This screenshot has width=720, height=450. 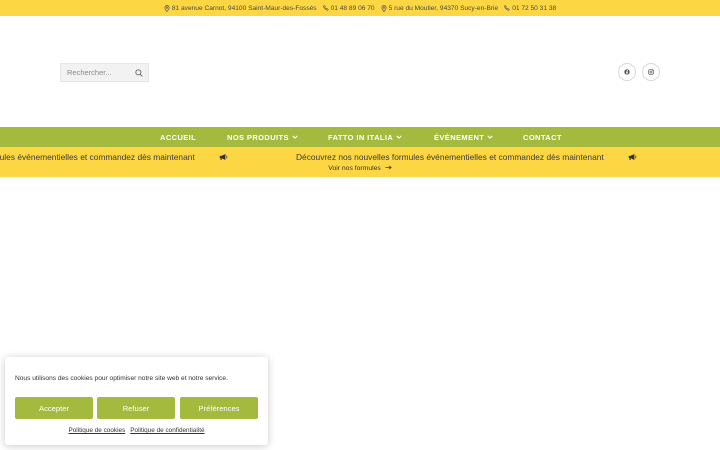 What do you see at coordinates (354, 168) in the screenshot?
I see `promo-link-label: Voir nos formules` at bounding box center [354, 168].